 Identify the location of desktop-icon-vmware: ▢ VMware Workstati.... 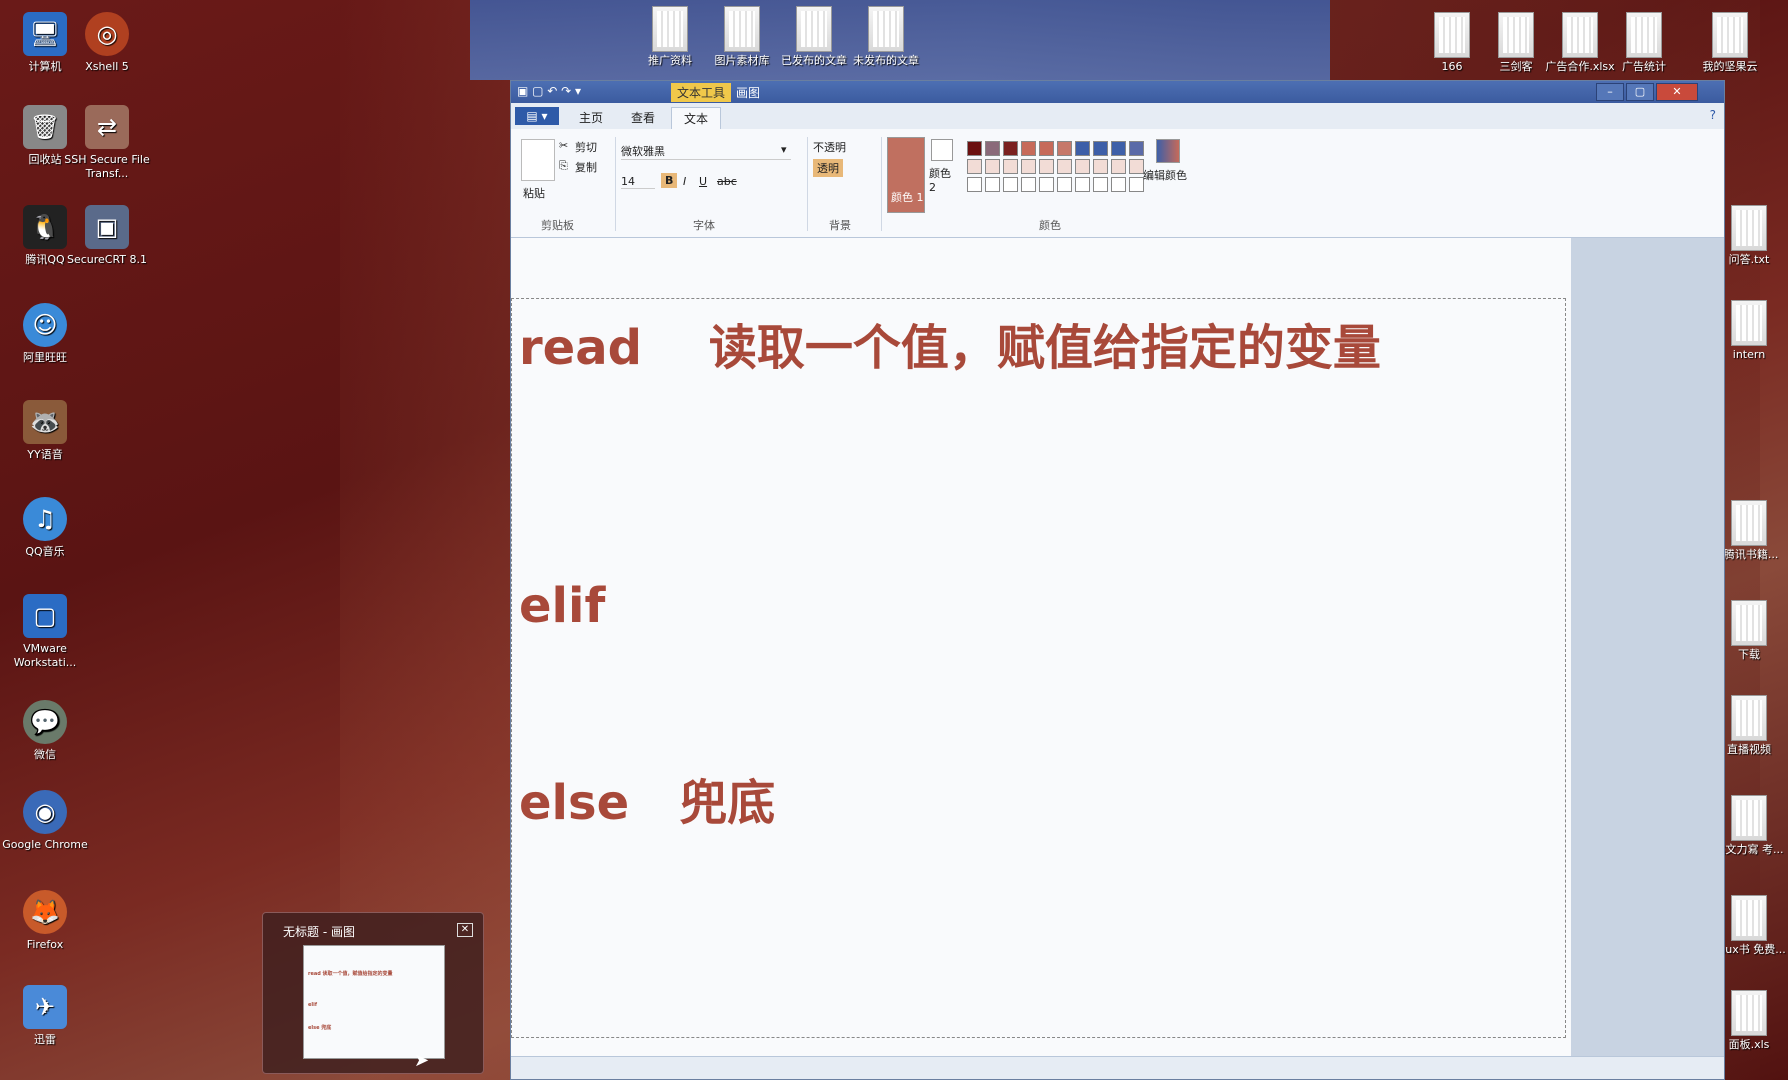
(45, 632).